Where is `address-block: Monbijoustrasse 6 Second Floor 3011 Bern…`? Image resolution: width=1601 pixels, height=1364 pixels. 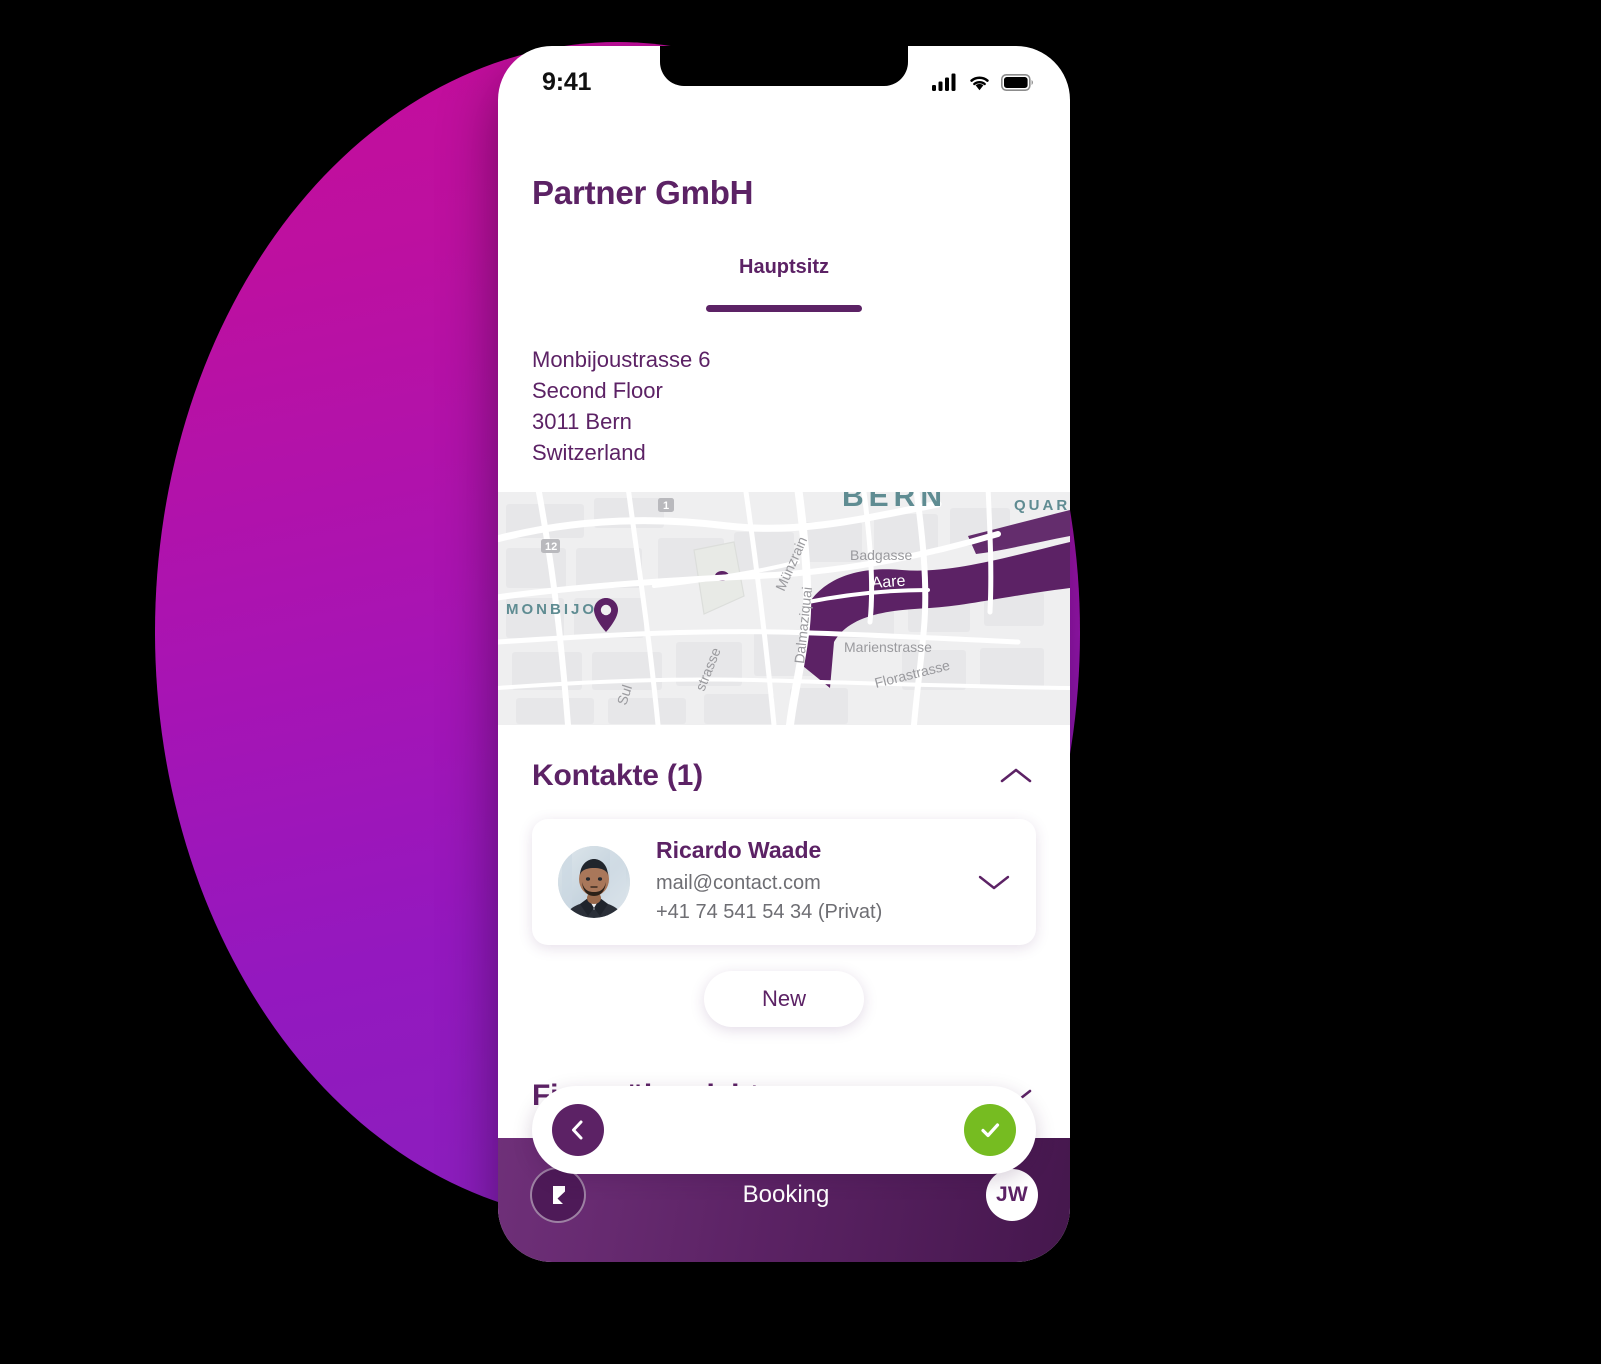 address-block: Monbijoustrasse 6 Second Floor 3011 Bern… is located at coordinates (801, 406).